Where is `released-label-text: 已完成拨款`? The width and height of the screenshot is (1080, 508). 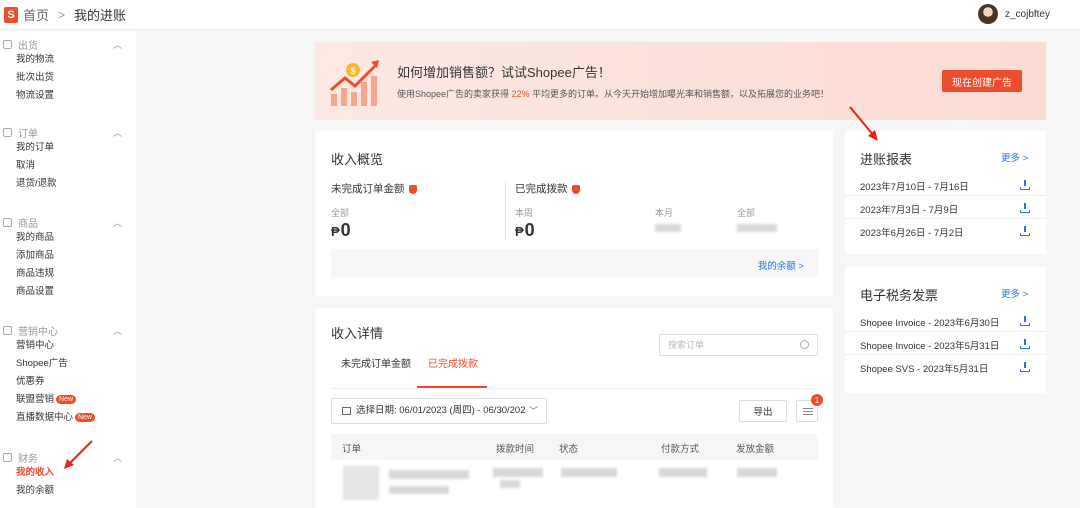
released-label-text: 已完成拨款 is located at coordinates (541, 189).